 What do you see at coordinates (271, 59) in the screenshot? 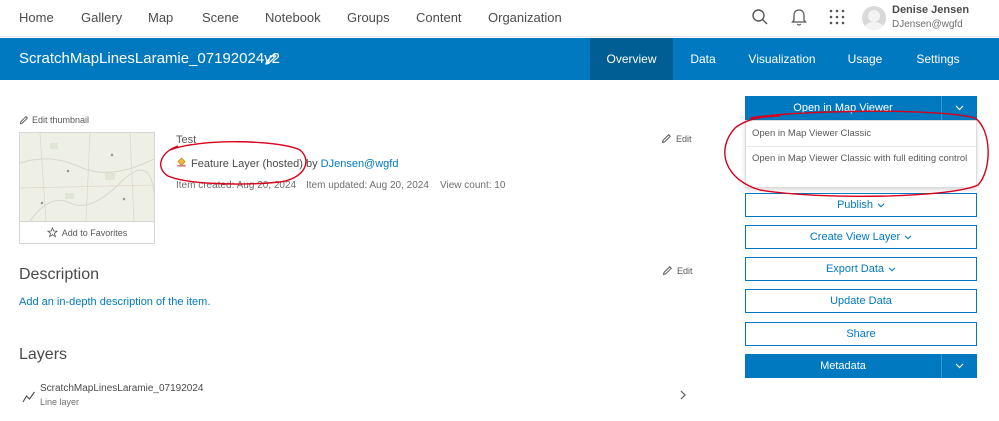
I see `edit-title-pencil-icon` at bounding box center [271, 59].